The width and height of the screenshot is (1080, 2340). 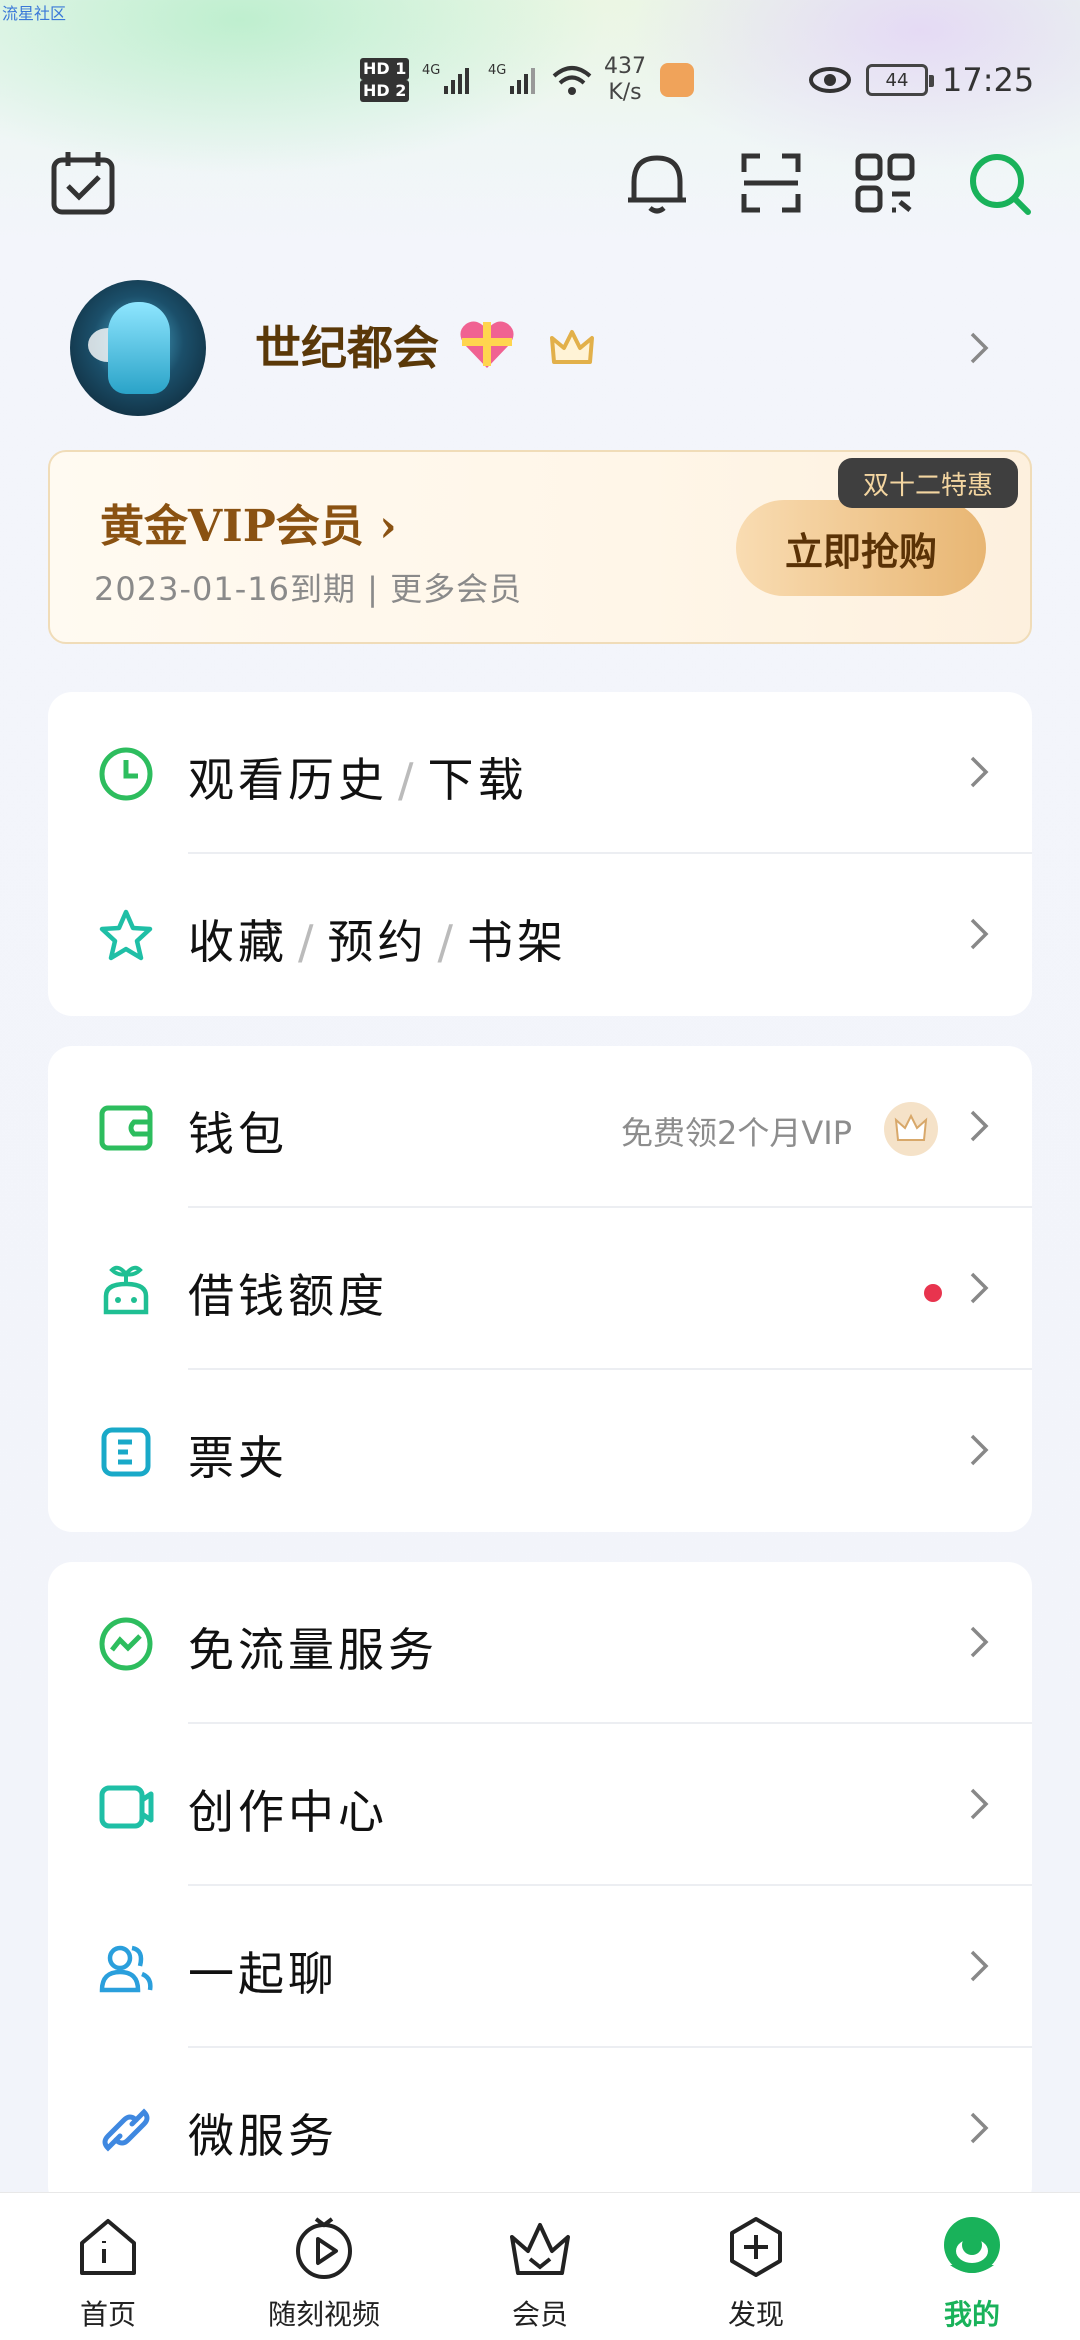 I want to click on sprout-icon, so click(x=126, y=1290).